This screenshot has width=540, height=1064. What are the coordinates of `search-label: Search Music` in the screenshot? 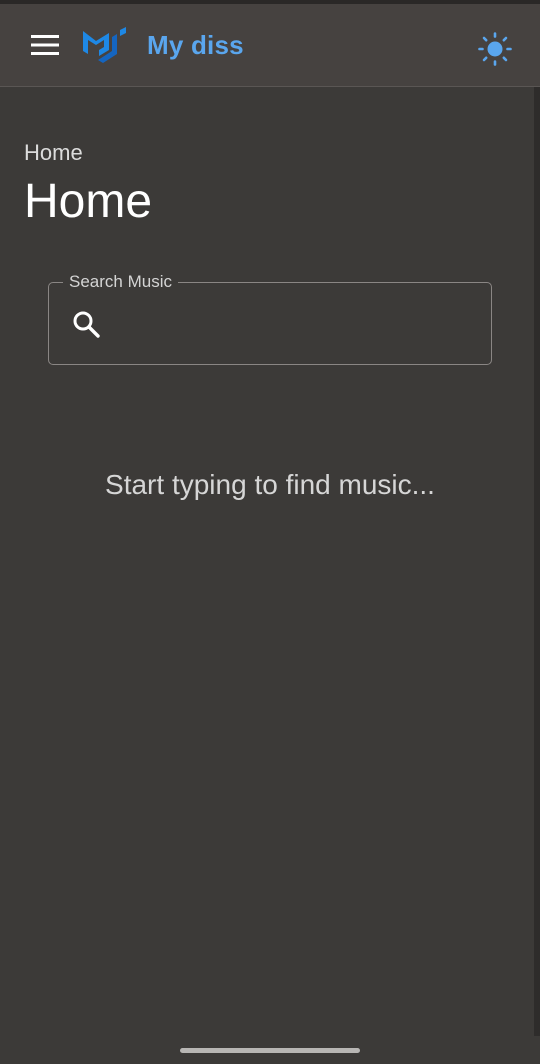 It's located at (120, 282).